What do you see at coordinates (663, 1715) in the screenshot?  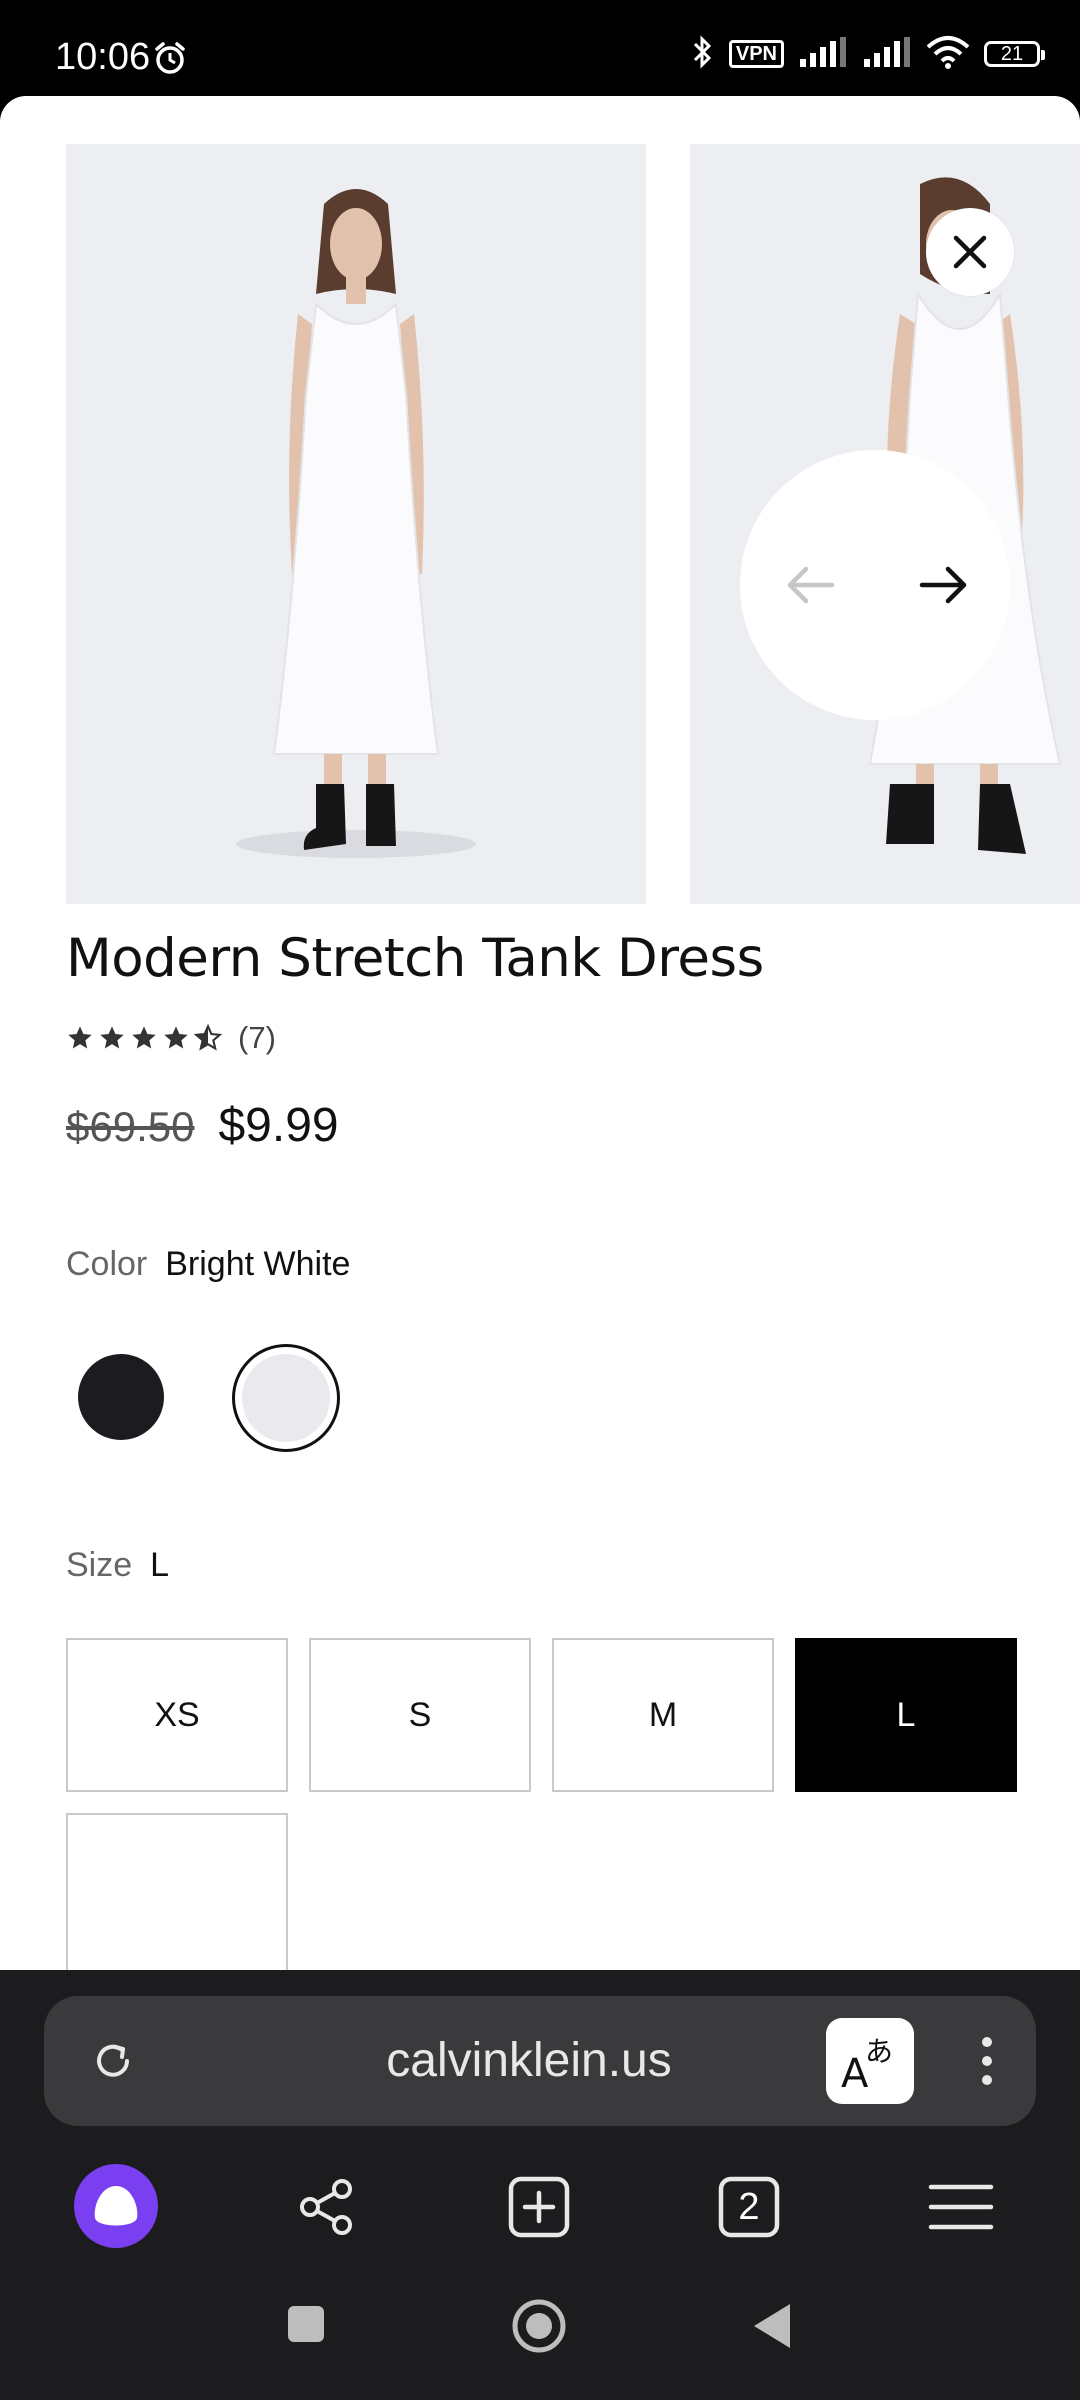 I see `size-option-m: M` at bounding box center [663, 1715].